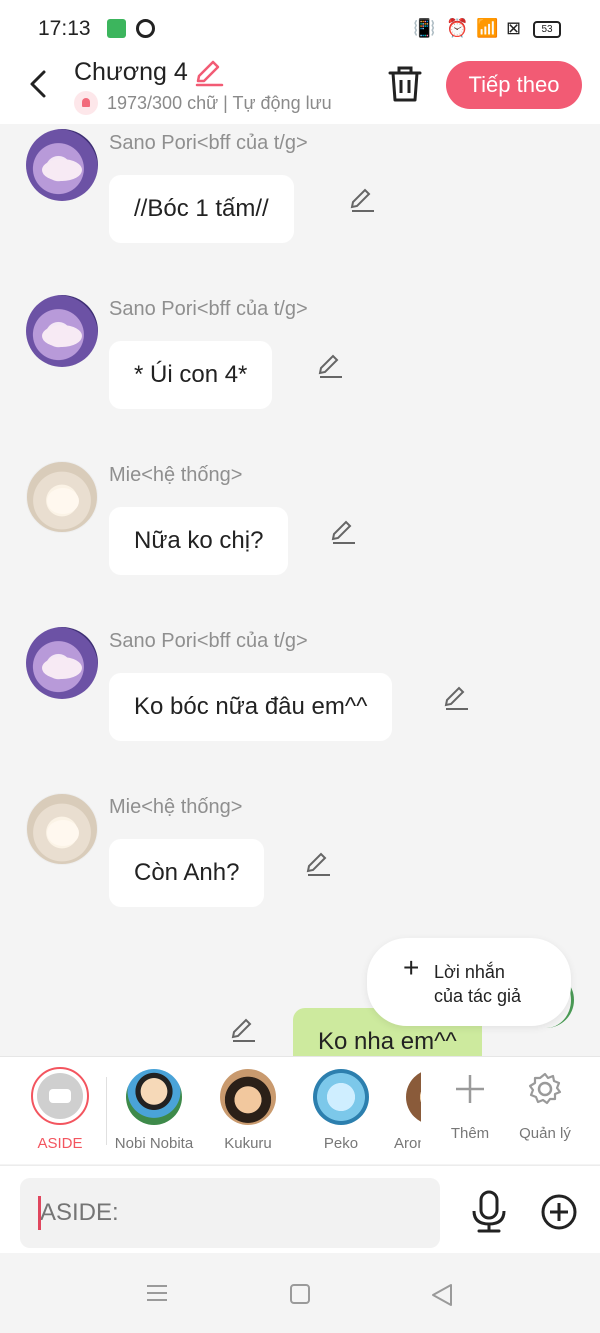 Image resolution: width=600 pixels, height=1333 pixels. What do you see at coordinates (230, 1213) in the screenshot?
I see `message-input` at bounding box center [230, 1213].